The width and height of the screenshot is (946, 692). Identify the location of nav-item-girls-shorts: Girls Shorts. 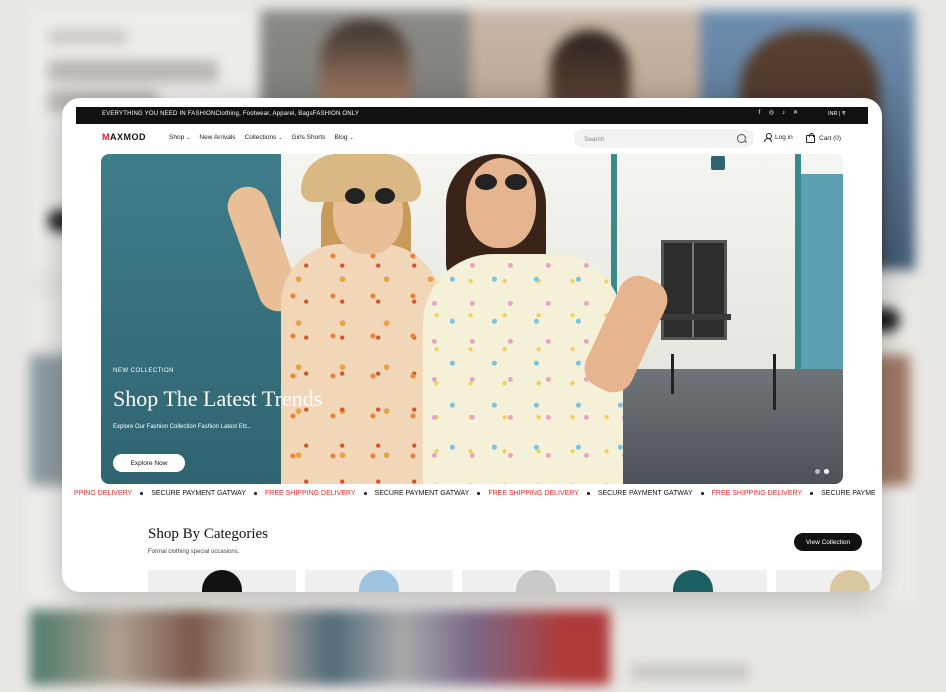
(309, 137).